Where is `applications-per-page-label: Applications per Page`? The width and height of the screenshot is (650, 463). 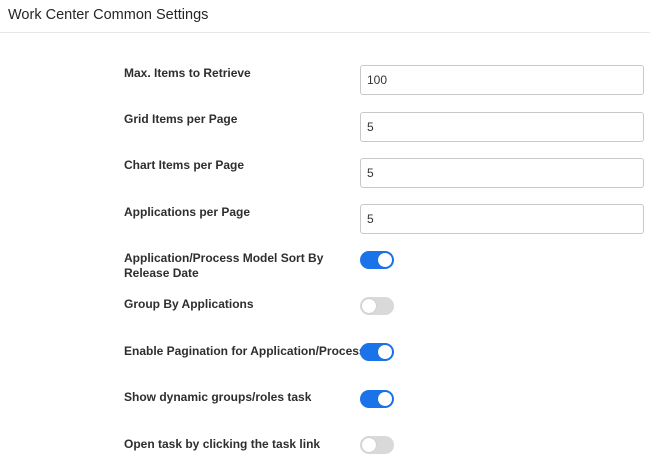
applications-per-page-label: Applications per Page is located at coordinates (187, 212).